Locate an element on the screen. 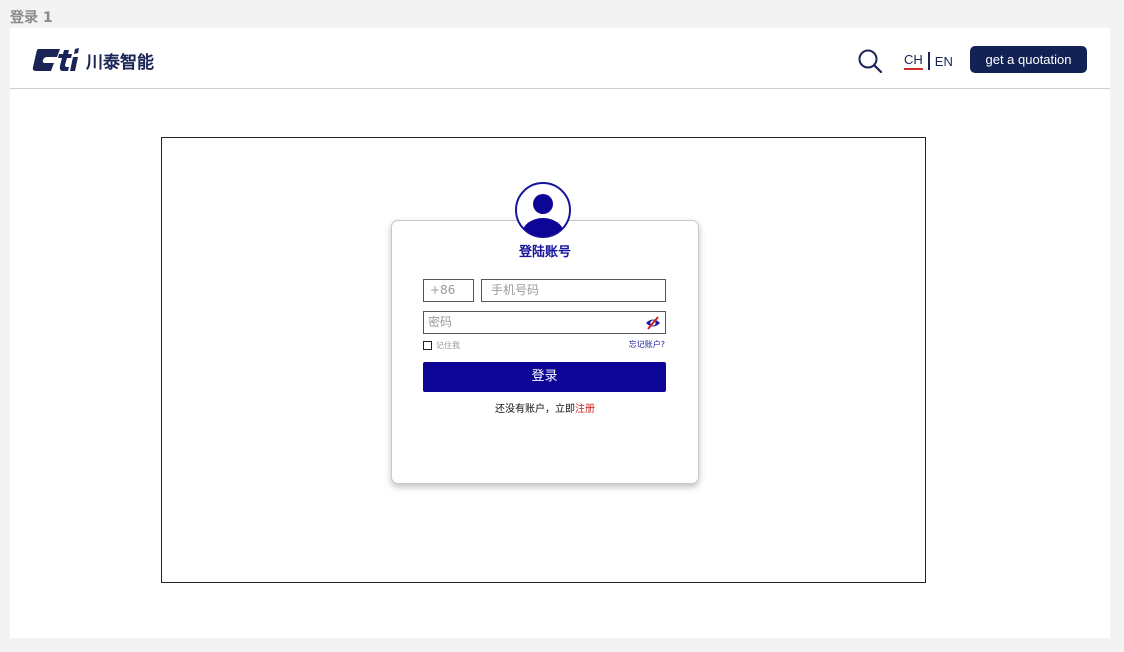 The image size is (1124, 652). logo-mark-icon is located at coordinates (55, 59).